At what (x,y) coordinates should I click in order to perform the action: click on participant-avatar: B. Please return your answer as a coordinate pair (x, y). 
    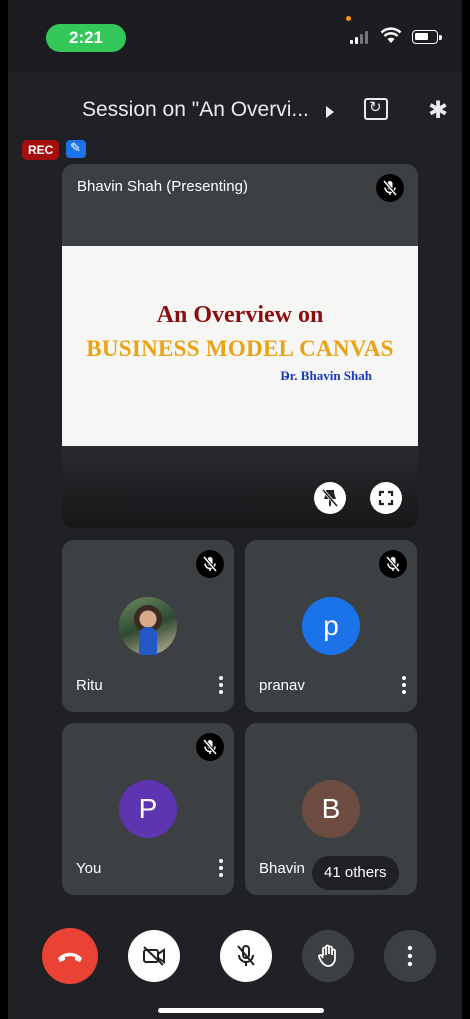
    Looking at the image, I should click on (331, 809).